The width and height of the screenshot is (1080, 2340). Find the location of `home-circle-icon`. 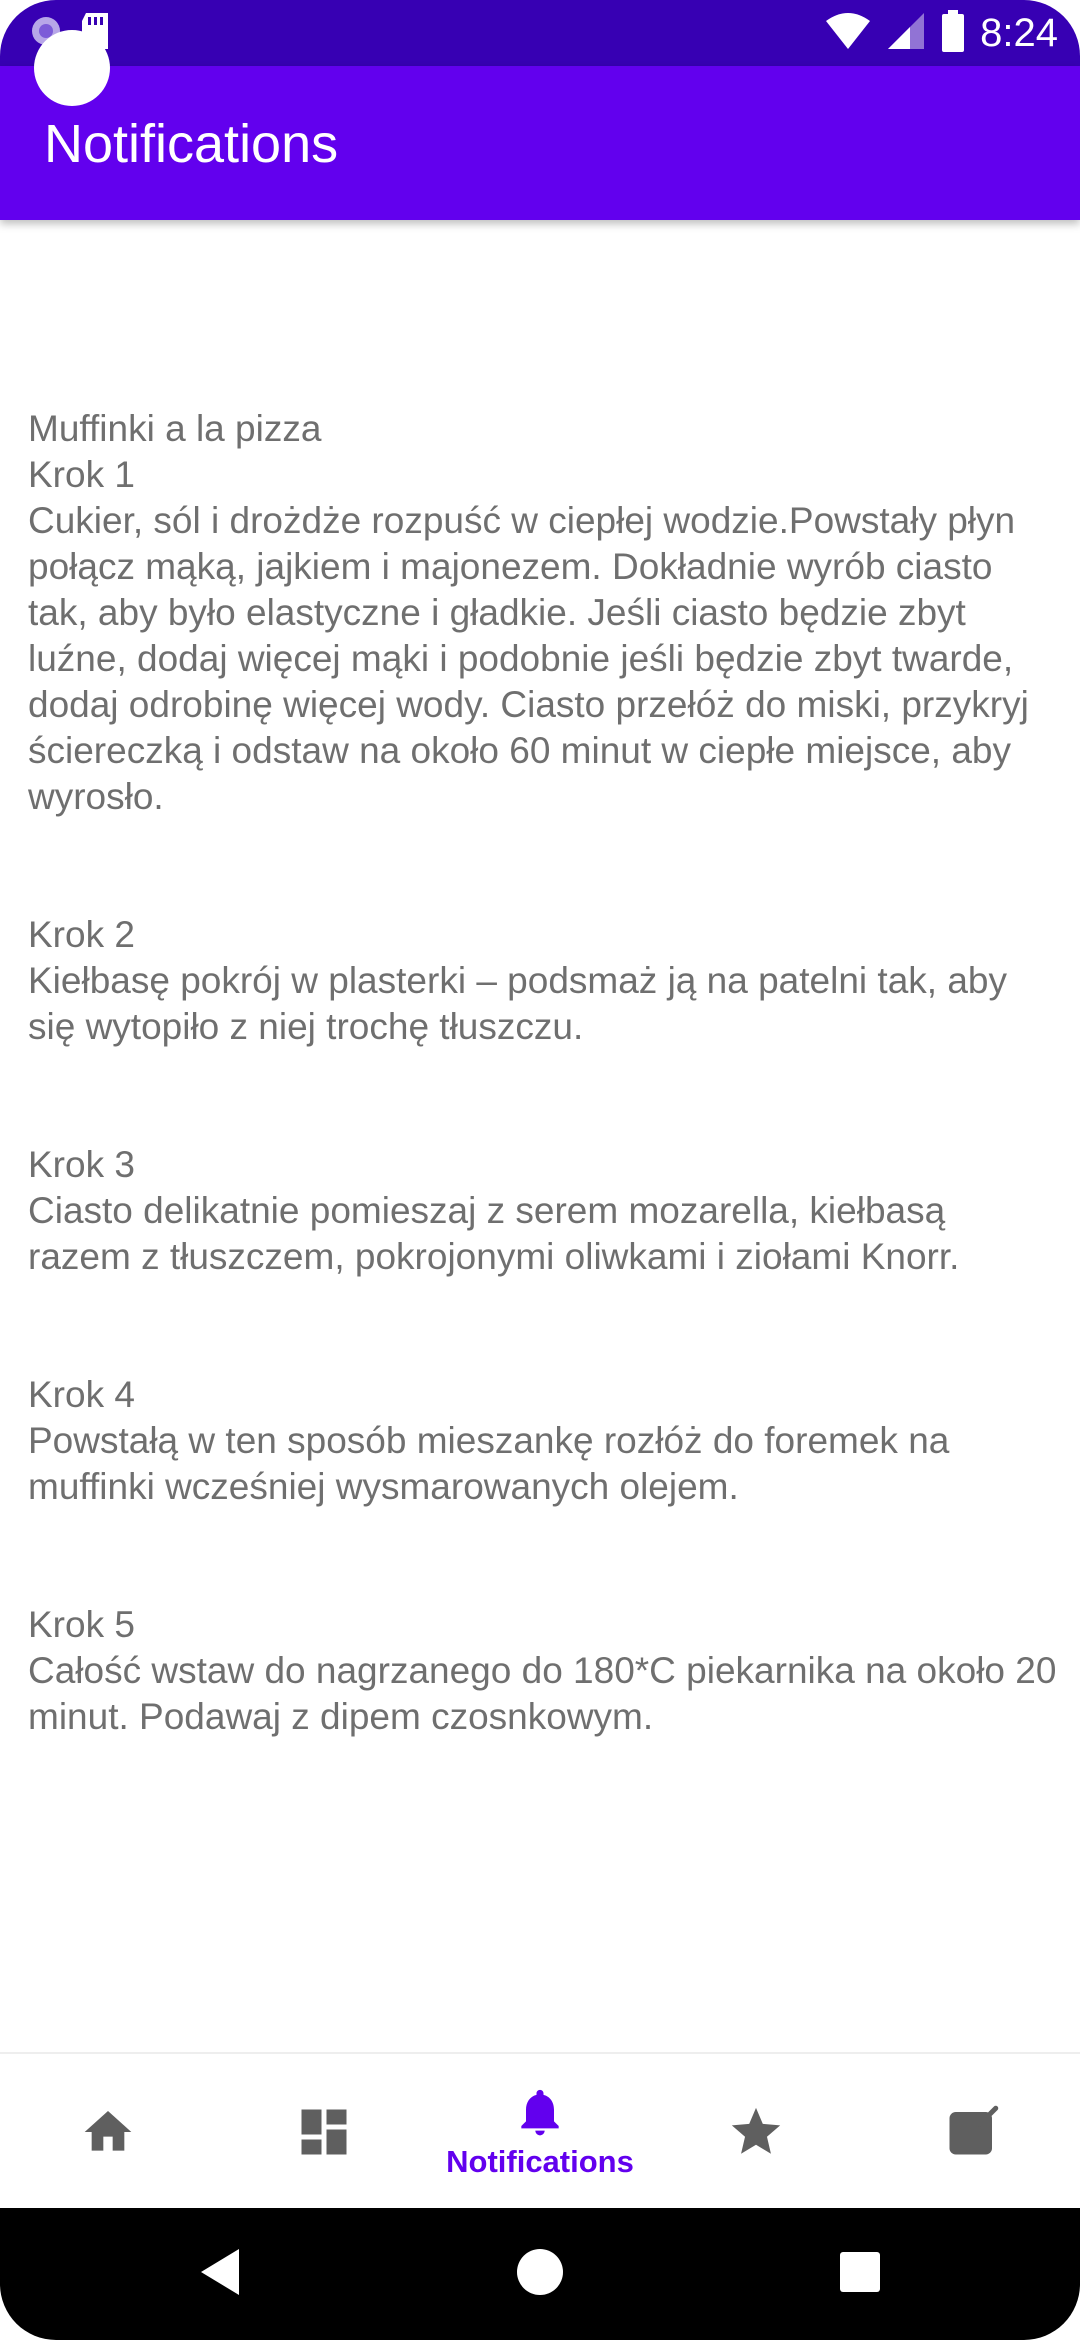

home-circle-icon is located at coordinates (540, 2274).